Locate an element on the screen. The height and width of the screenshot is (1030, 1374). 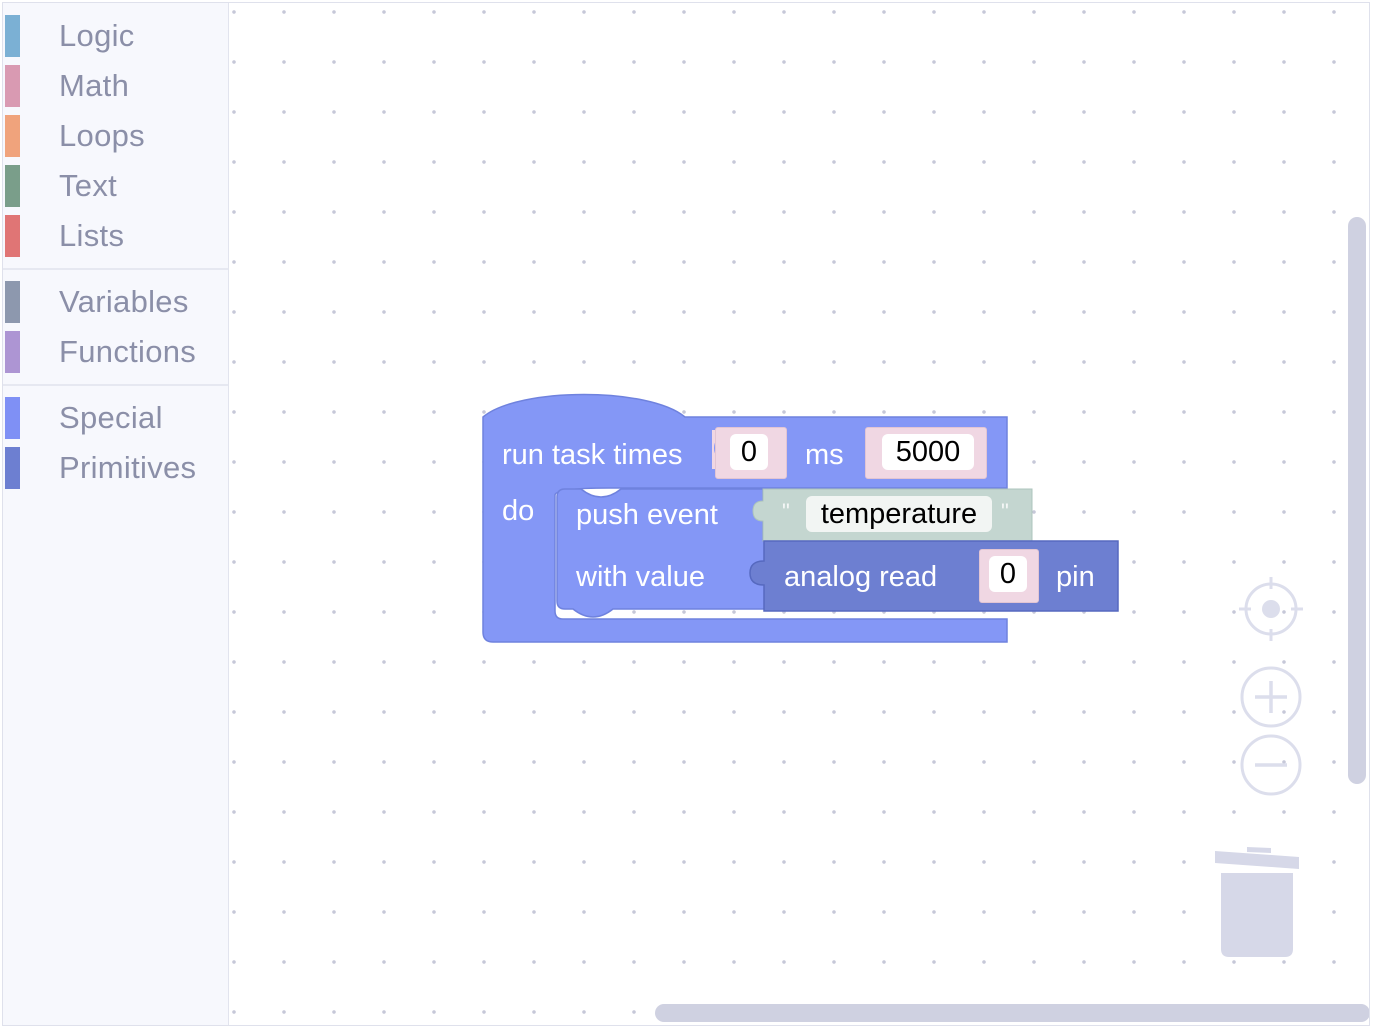
trash-can is located at coordinates (1258, 902).